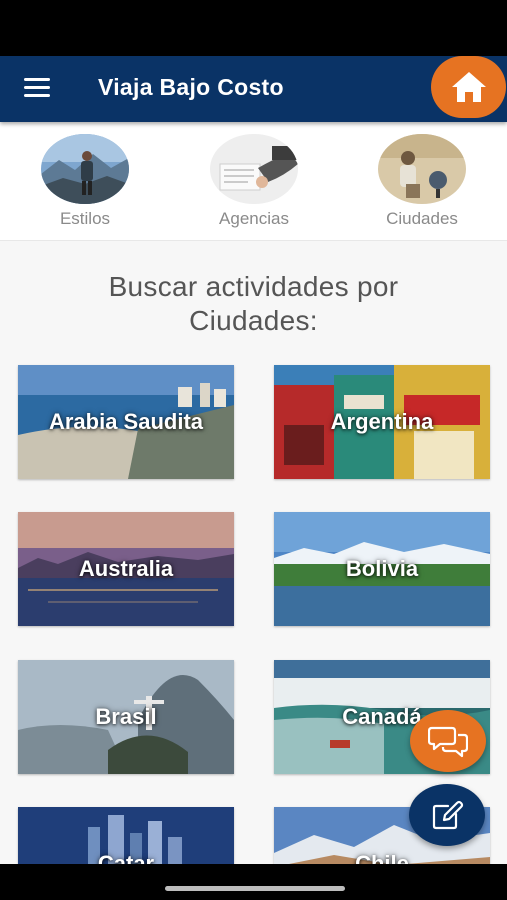  What do you see at coordinates (191, 87) in the screenshot?
I see `app-title: Viaja Bajo Costo` at bounding box center [191, 87].